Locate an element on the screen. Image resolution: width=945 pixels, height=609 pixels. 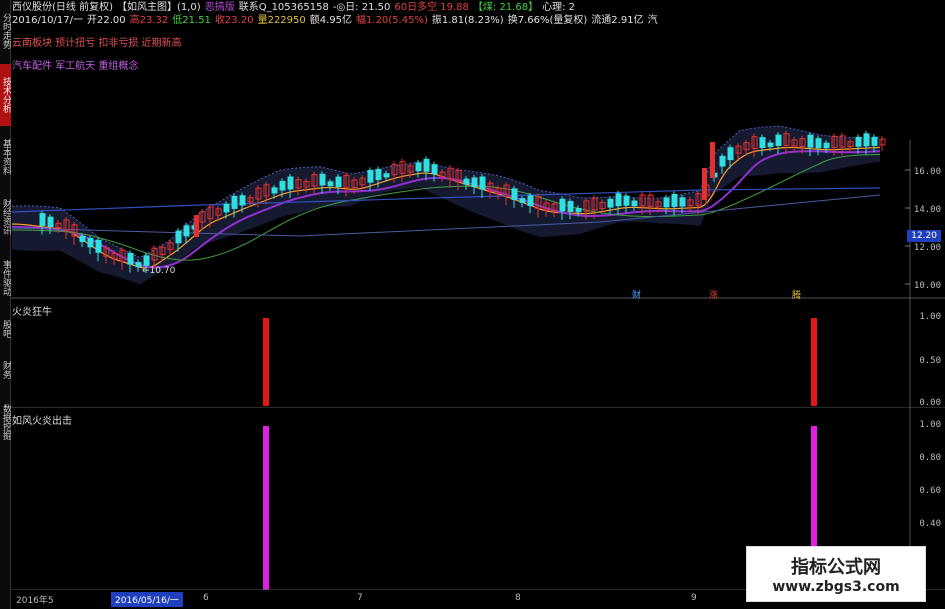
price-tick-12: 12.00 is located at coordinates (927, 248).